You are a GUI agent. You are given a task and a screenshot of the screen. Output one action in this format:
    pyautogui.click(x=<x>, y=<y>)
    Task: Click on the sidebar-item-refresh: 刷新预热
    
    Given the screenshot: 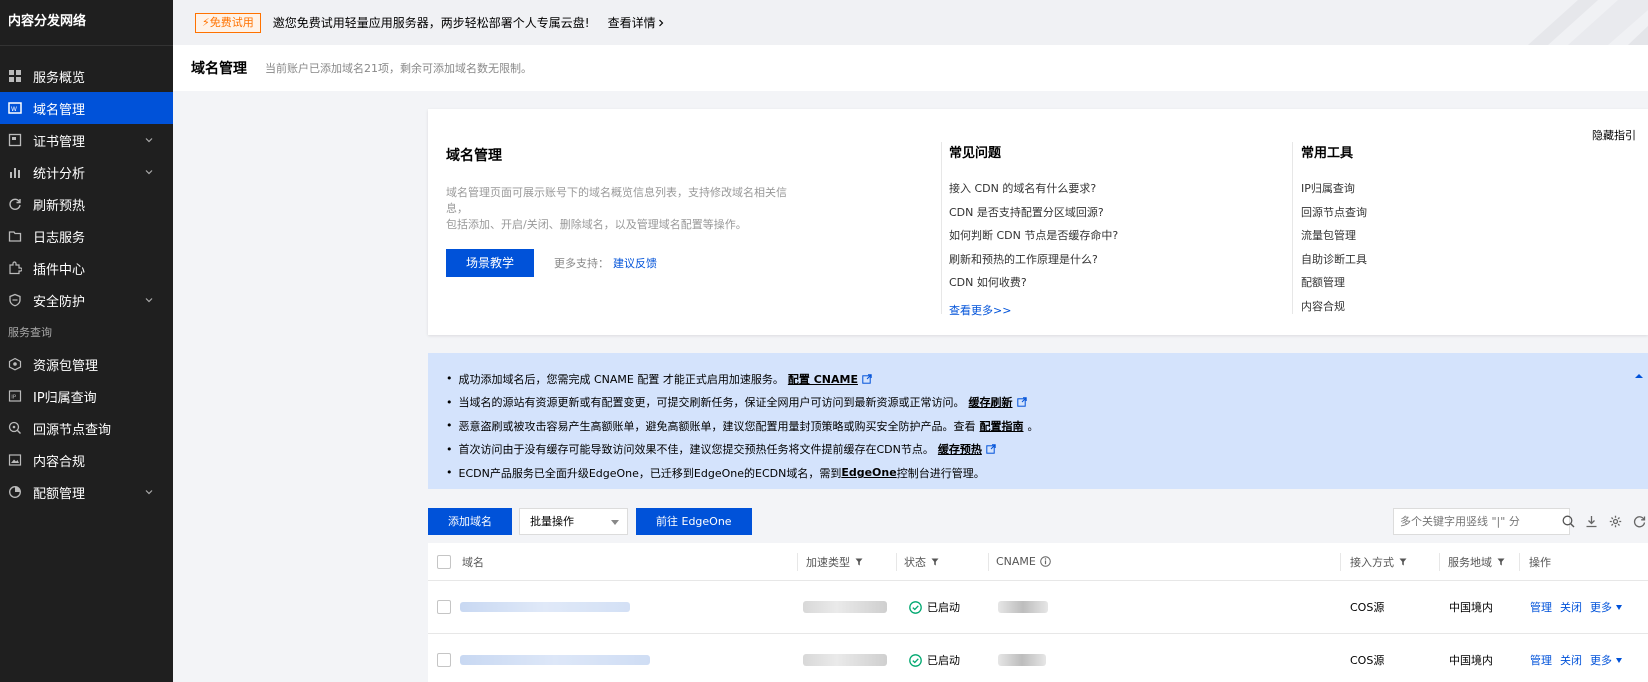 What is the action you would take?
    pyautogui.click(x=86, y=204)
    